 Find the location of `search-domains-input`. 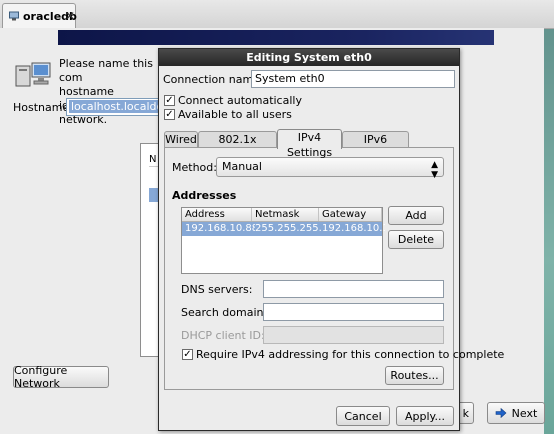

search-domains-input is located at coordinates (353, 312).